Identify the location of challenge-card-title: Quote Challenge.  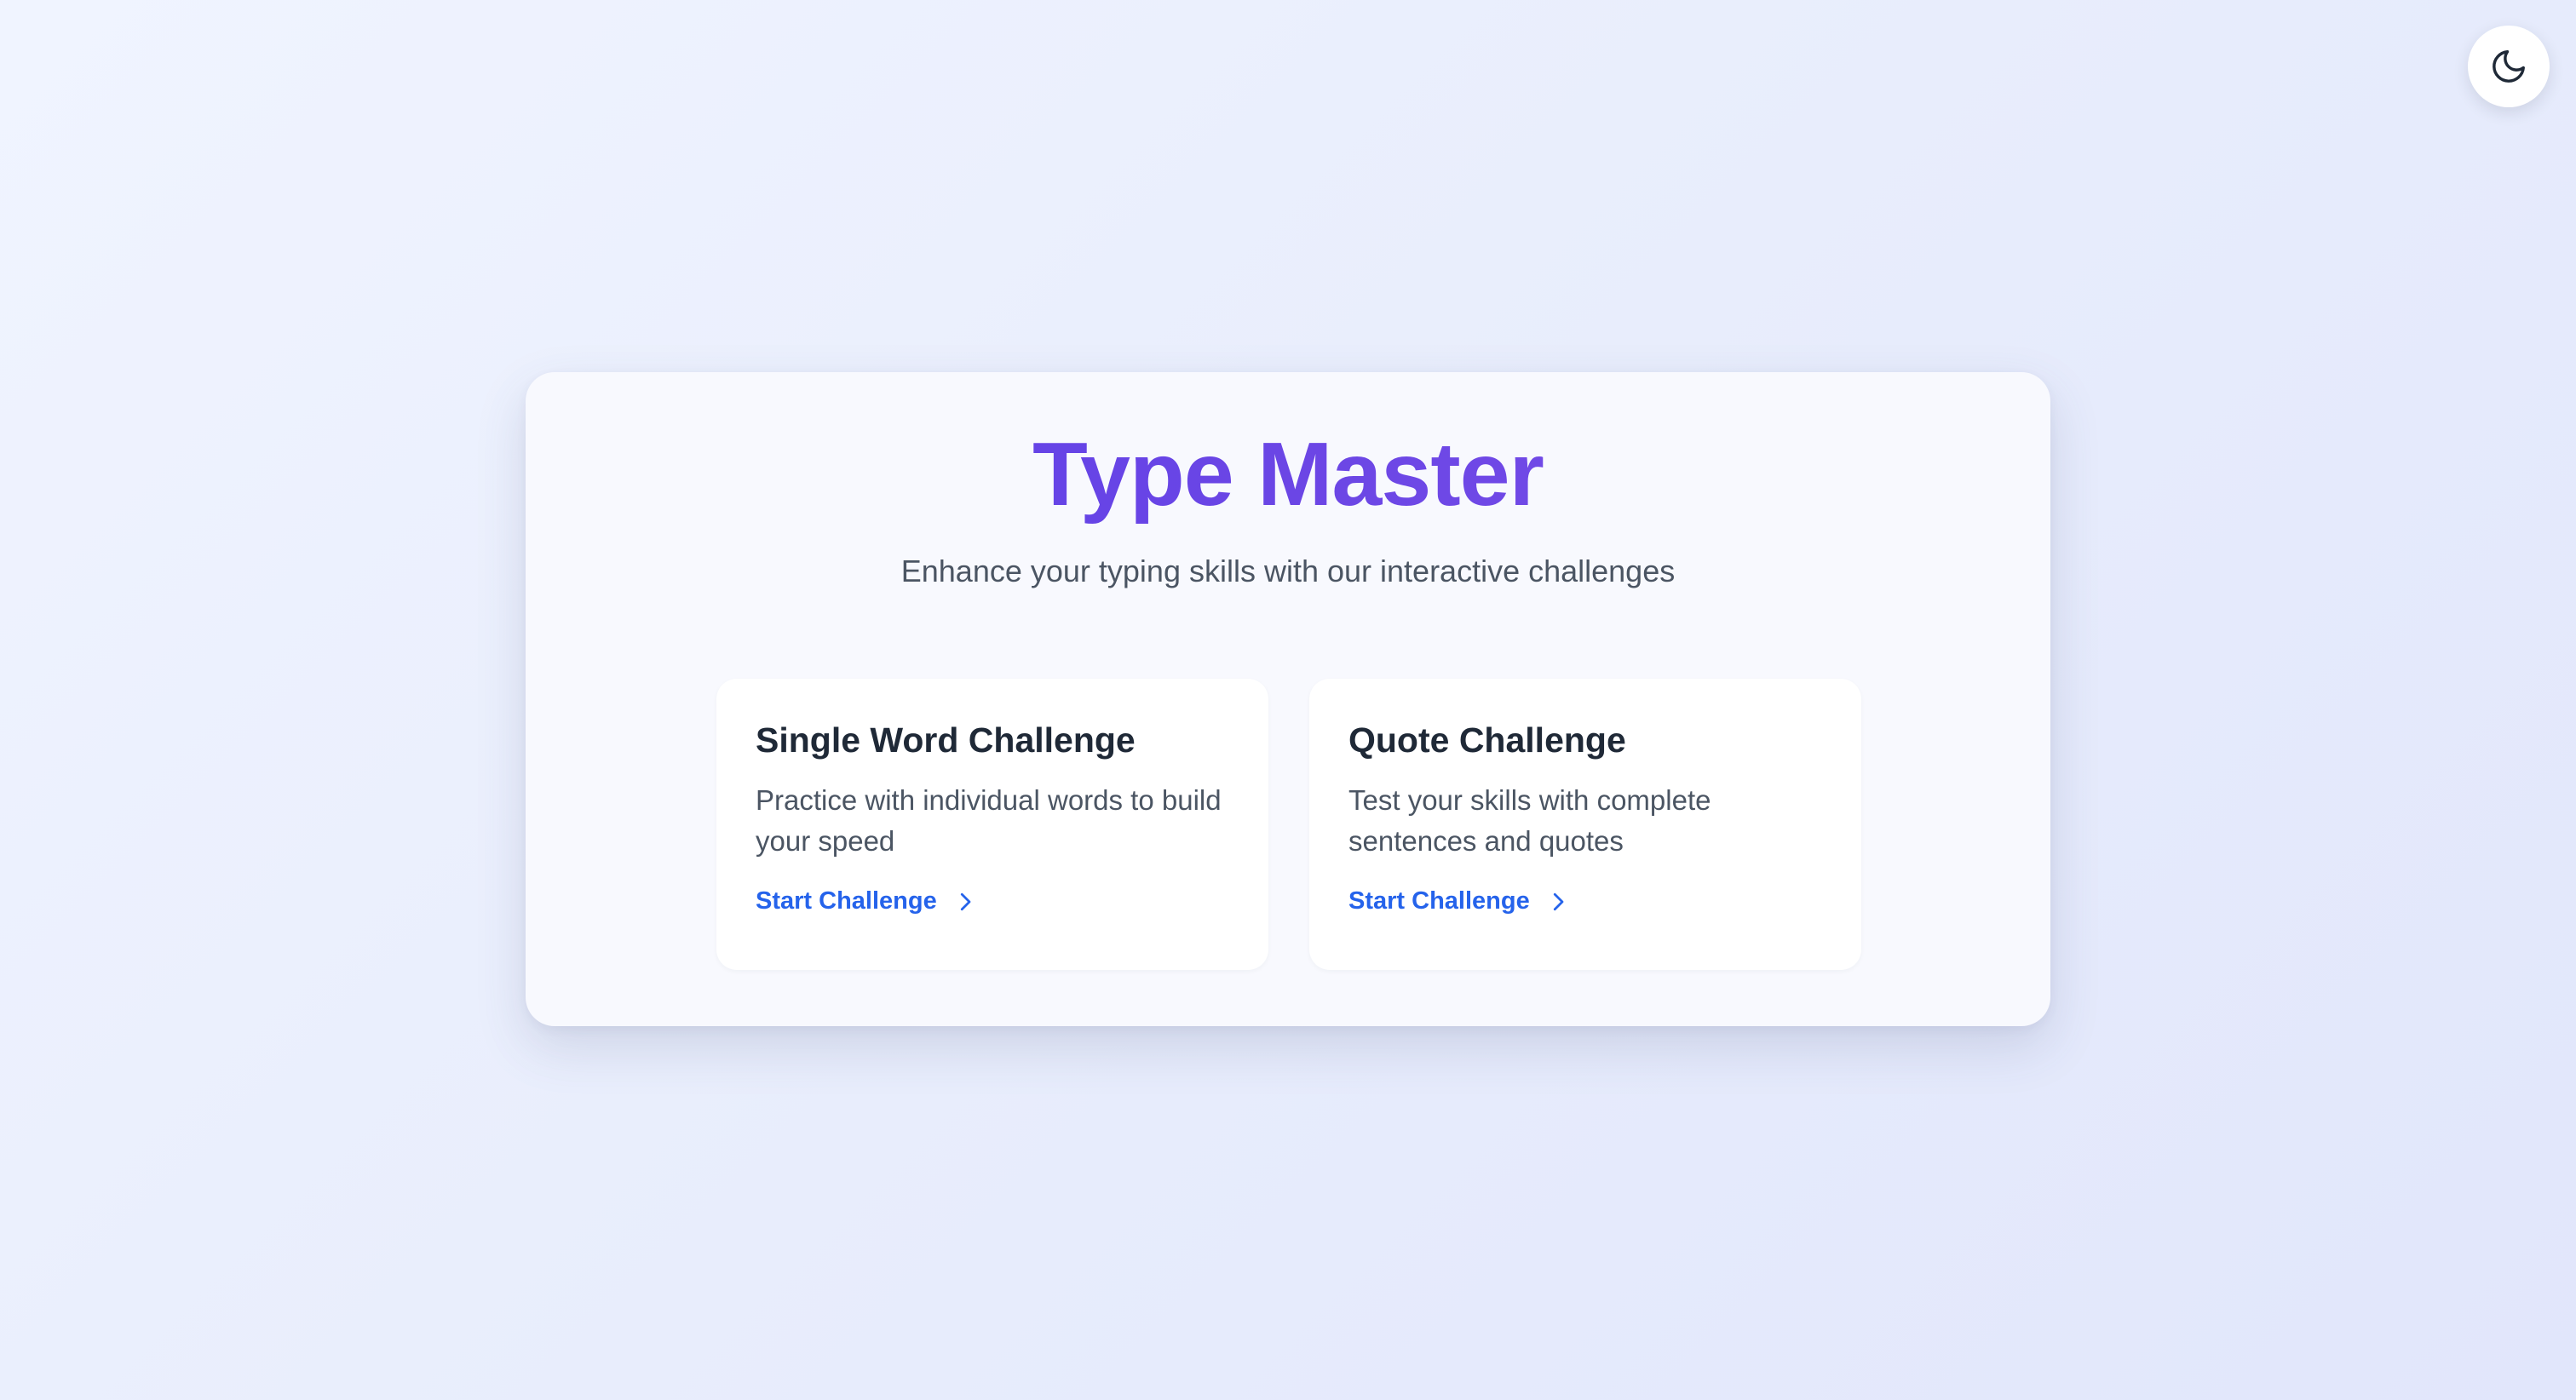
(1487, 740).